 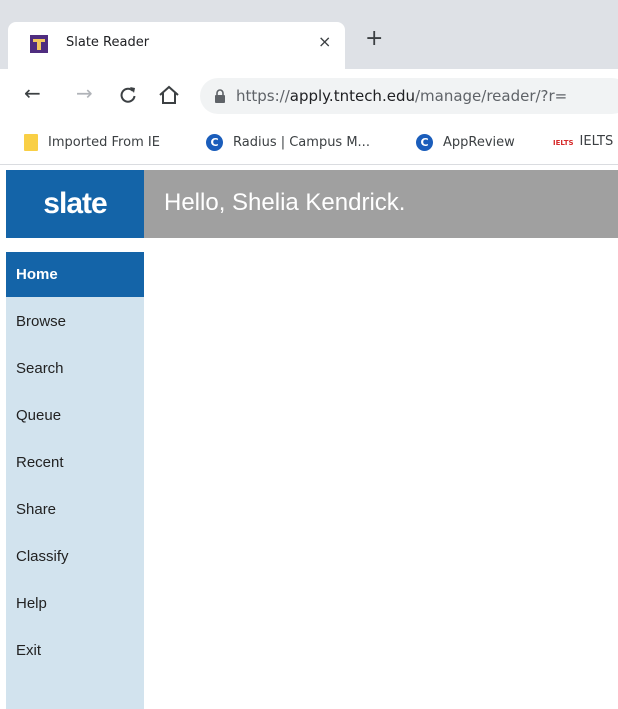 What do you see at coordinates (39, 44) in the screenshot?
I see `tntech-favicon-icon` at bounding box center [39, 44].